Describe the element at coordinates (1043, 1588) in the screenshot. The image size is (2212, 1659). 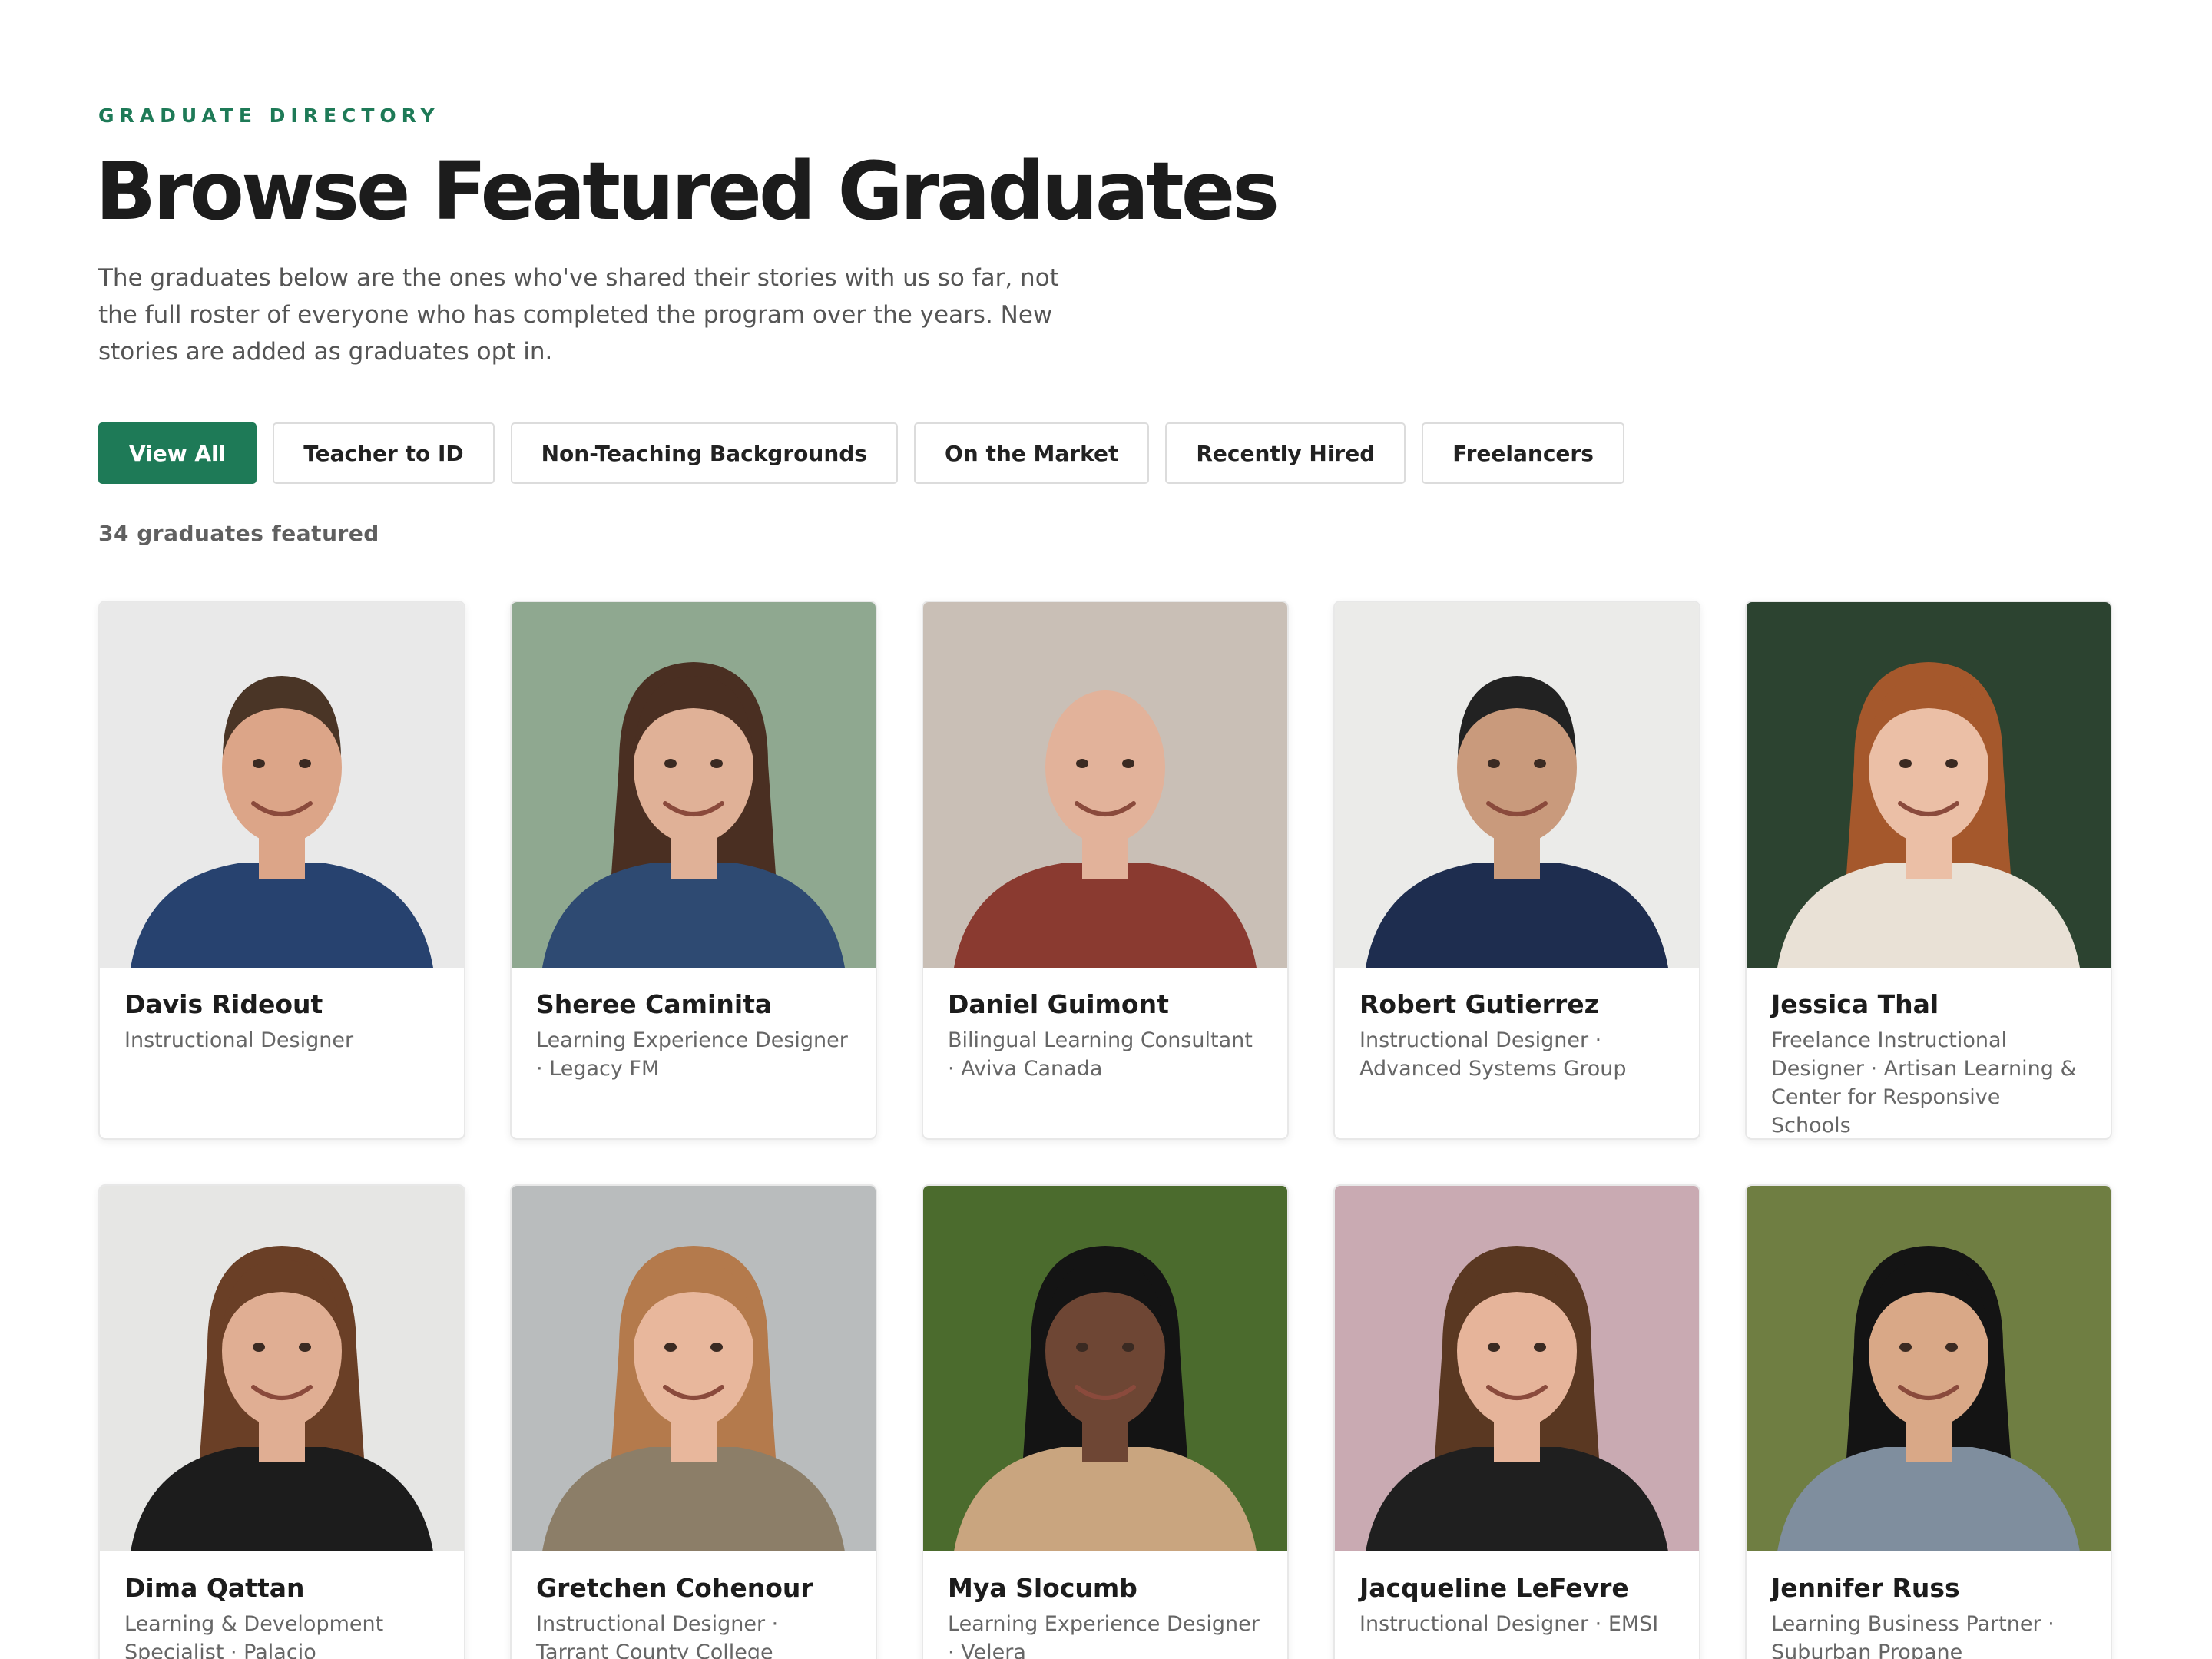
I see `graduate-name: Mya Slocumb` at that location.